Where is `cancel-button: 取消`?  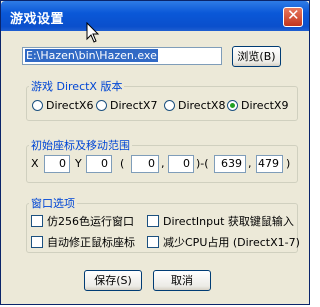
cancel-button: 取消 is located at coordinates (182, 280).